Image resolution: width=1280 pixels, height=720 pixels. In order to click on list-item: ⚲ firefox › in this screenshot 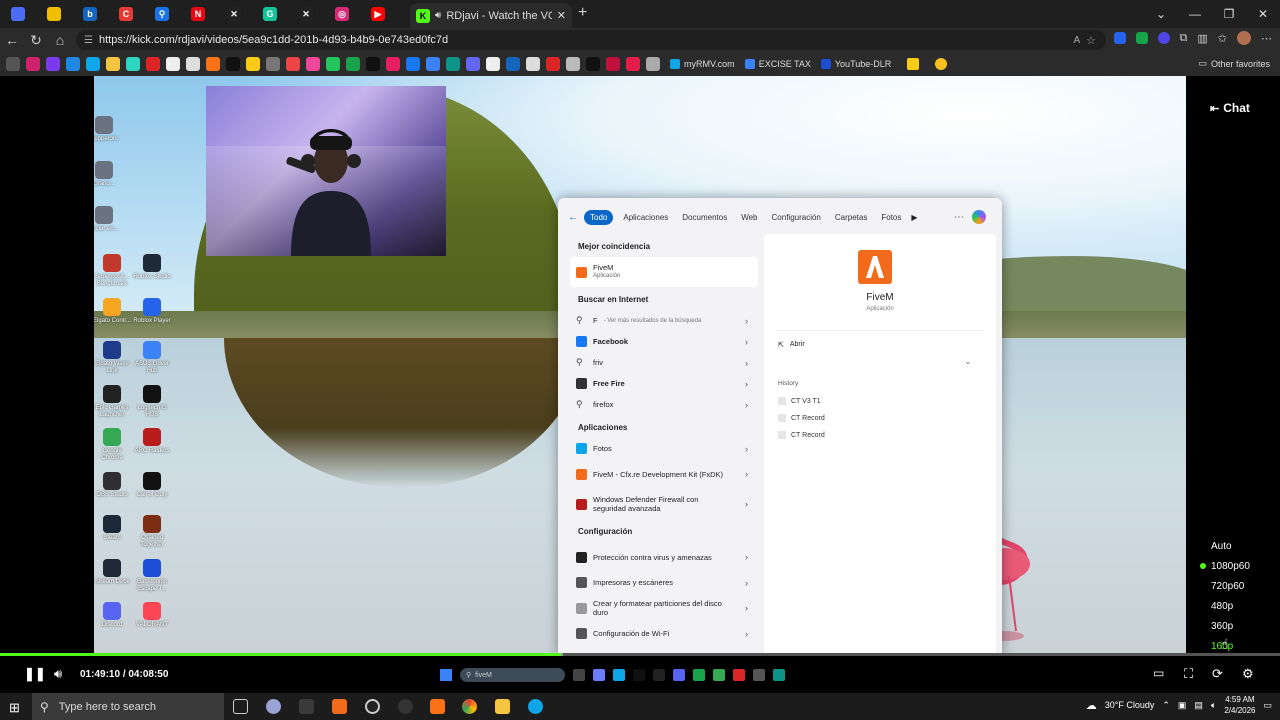, I will do `click(664, 404)`.